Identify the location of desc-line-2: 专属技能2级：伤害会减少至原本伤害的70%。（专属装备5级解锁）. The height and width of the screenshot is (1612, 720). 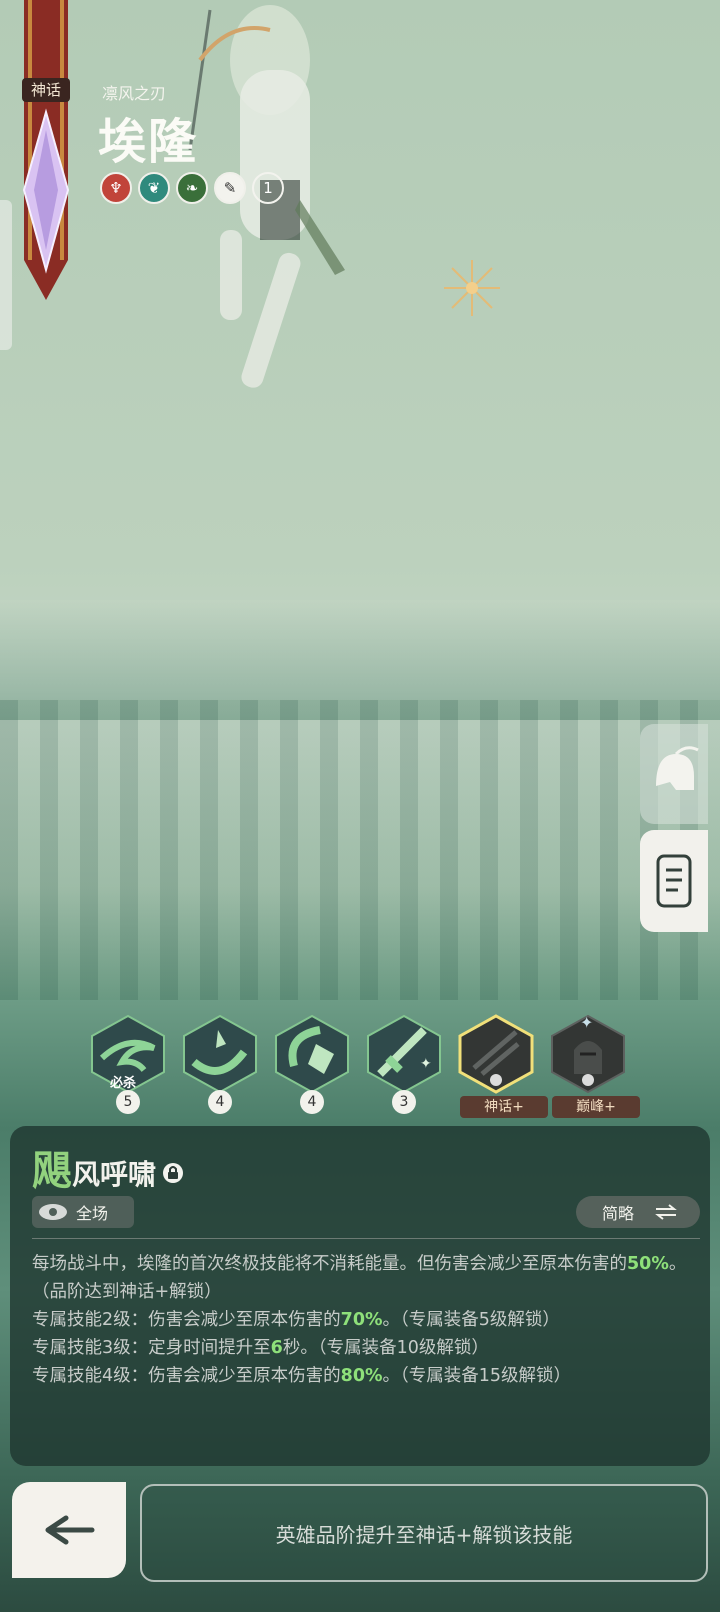
(296, 1320).